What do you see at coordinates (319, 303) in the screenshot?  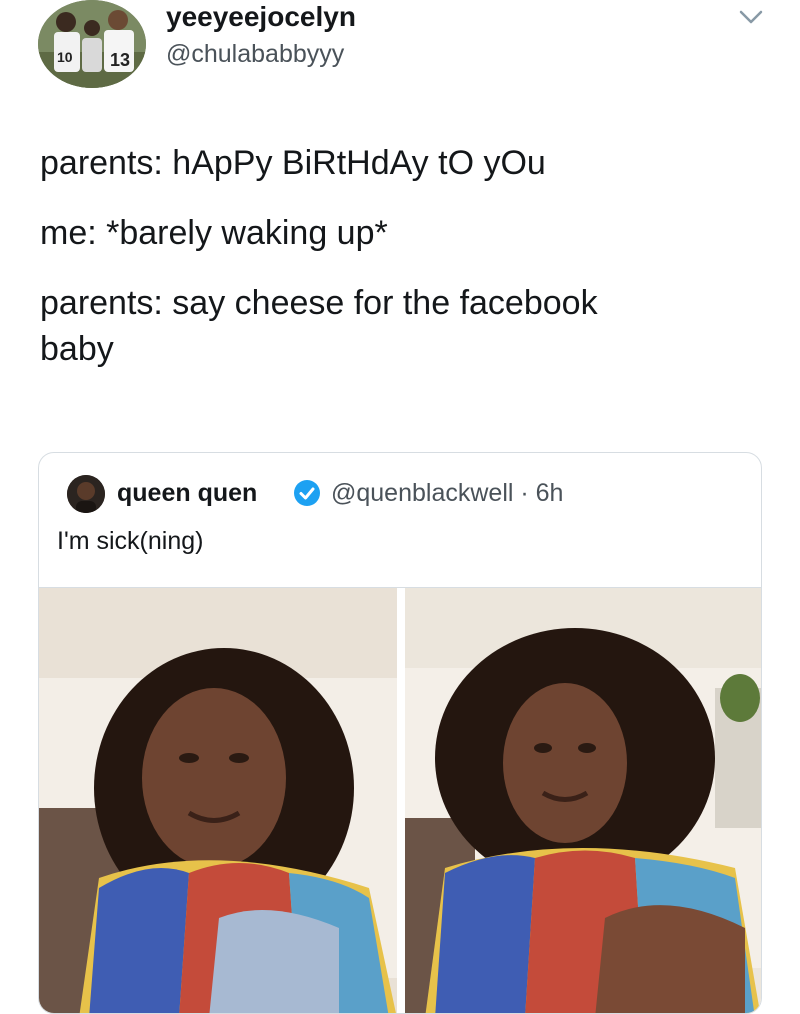 I see `tweet-line: parents: say cheese for the facebook` at bounding box center [319, 303].